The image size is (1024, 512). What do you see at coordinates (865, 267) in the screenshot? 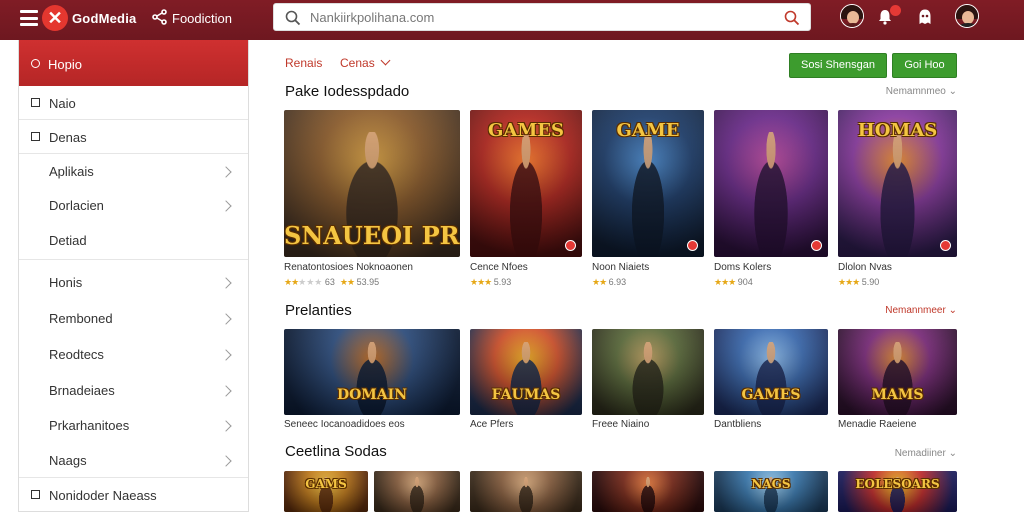
I see `game-title: Dlolon Nvas` at bounding box center [865, 267].